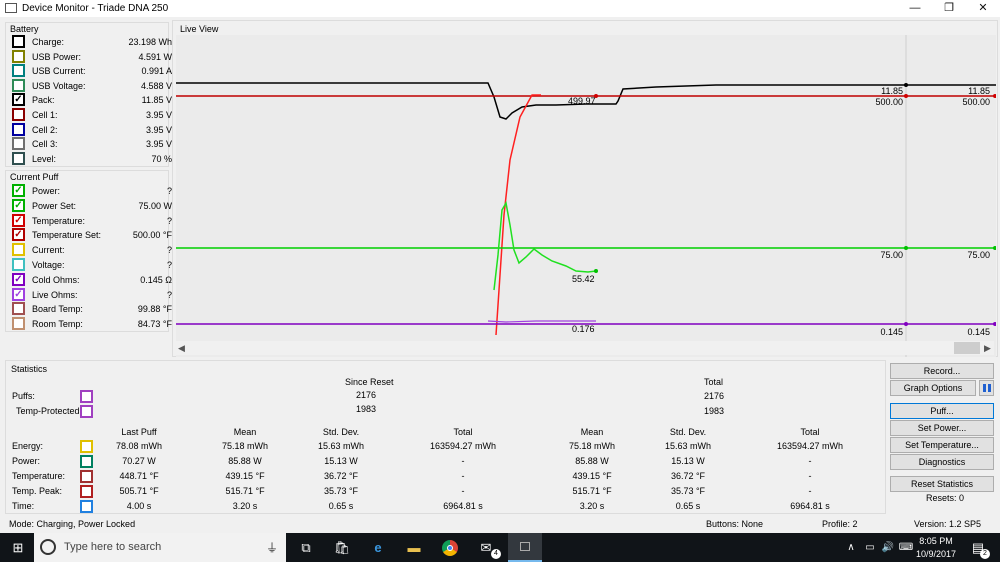 This screenshot has width=1000, height=562. Describe the element at coordinates (596, 271) in the screenshot. I see `power-marker` at that location.